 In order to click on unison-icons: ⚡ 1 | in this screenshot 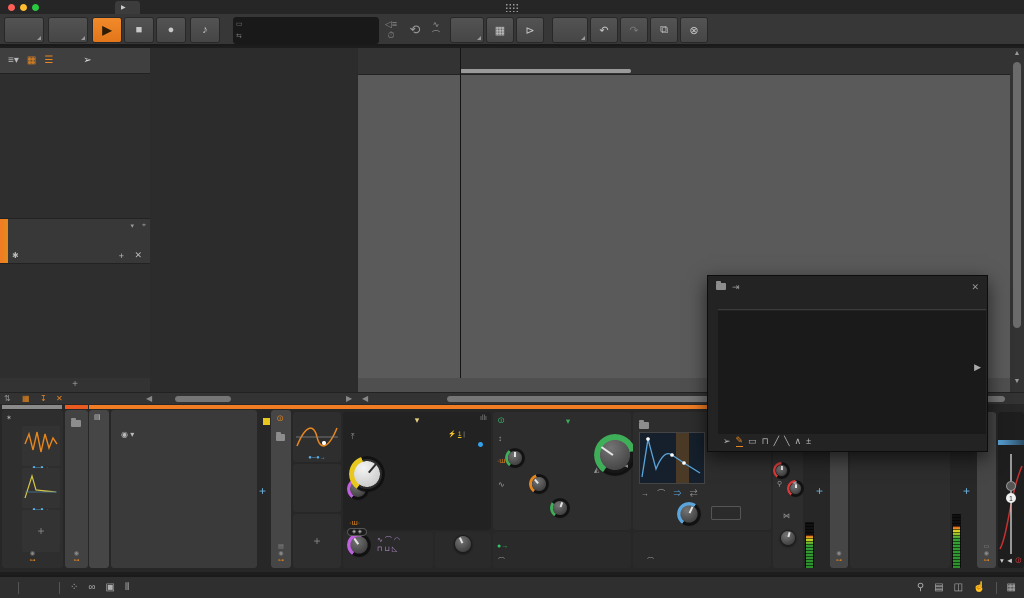, I will do `click(456, 434)`.